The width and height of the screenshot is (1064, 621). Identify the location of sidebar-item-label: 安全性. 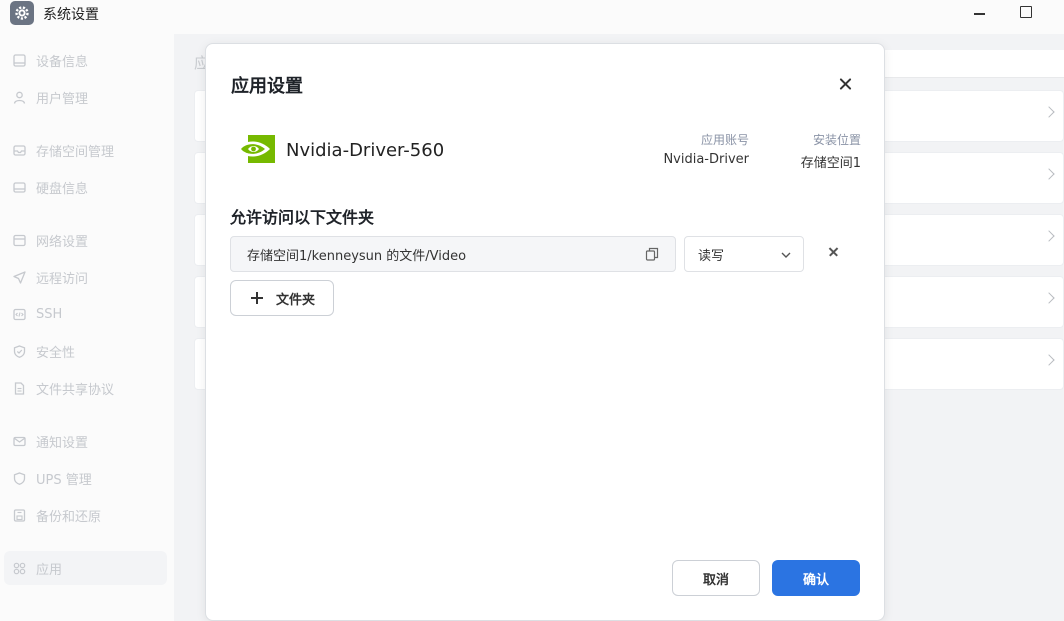
(56, 353).